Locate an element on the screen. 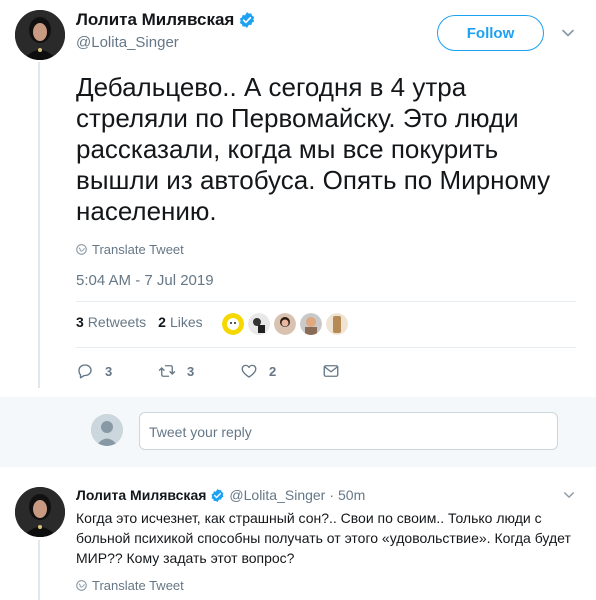 The width and height of the screenshot is (596, 600). dm-action is located at coordinates (331, 371).